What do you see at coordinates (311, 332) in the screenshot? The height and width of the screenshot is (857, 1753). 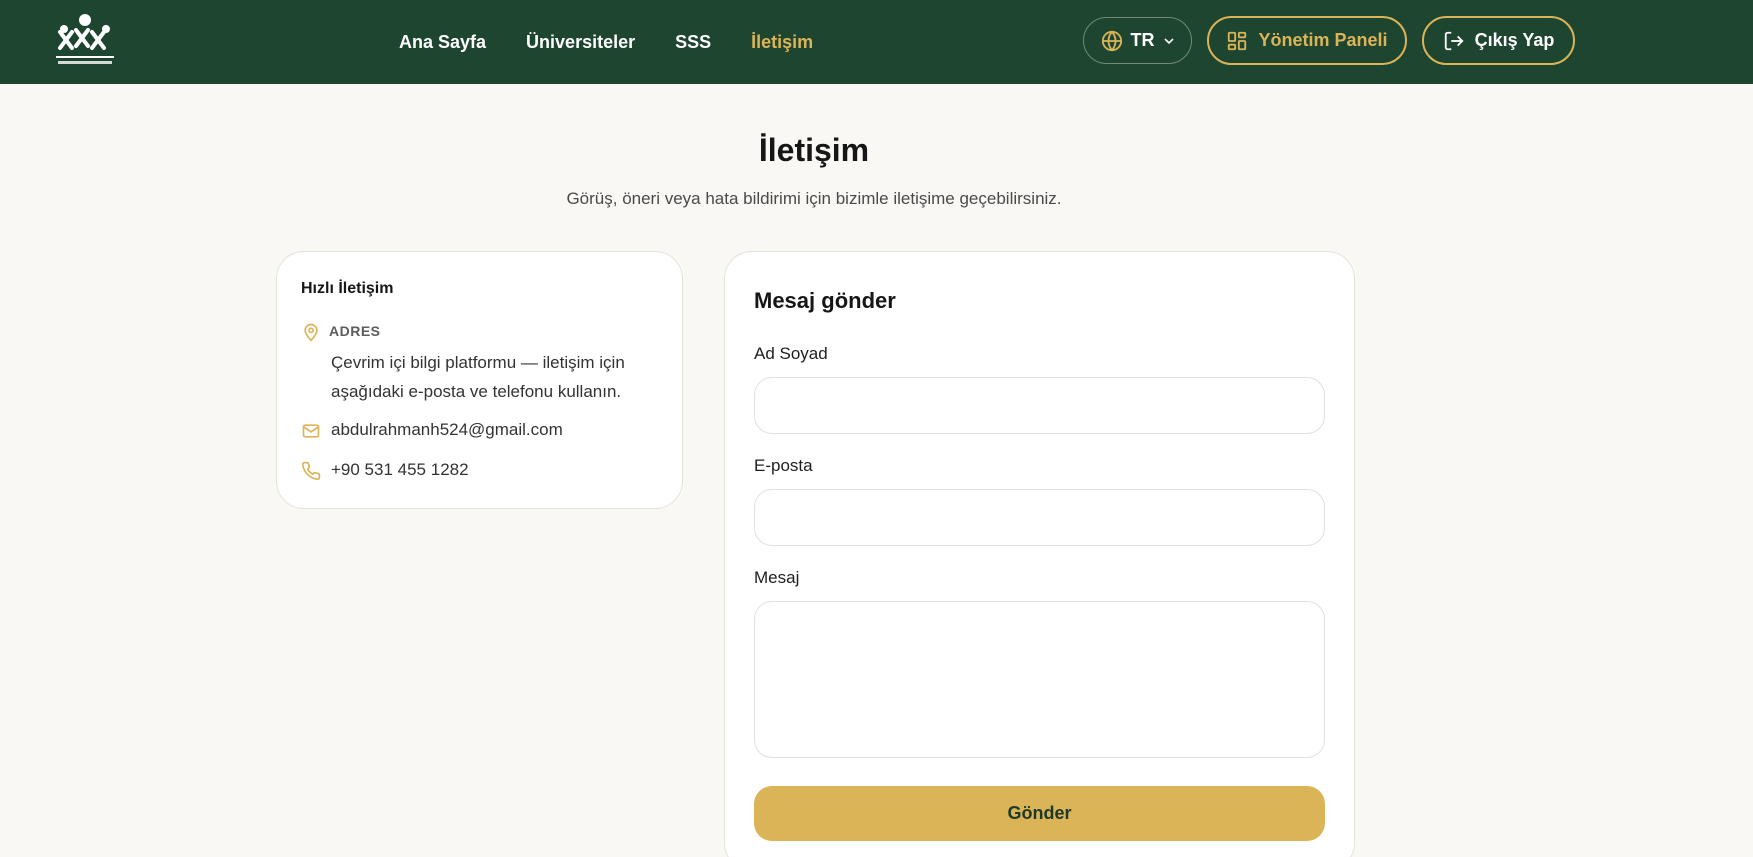 I see `map-pin-icon` at bounding box center [311, 332].